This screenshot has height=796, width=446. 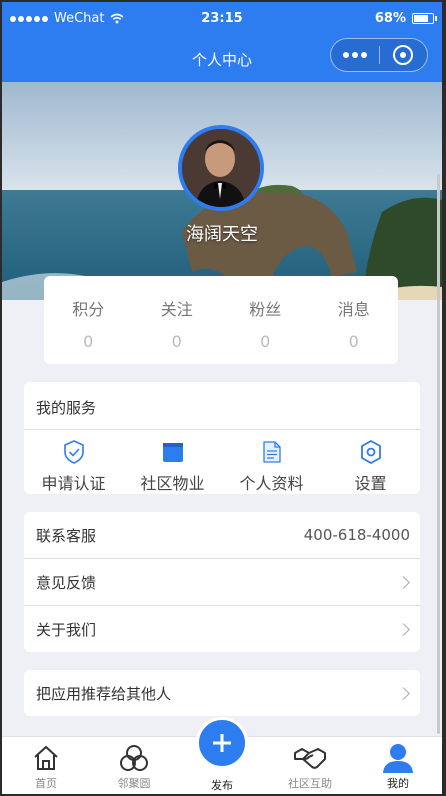 I want to click on share-app-card: 把应用推荐给其他人, so click(x=222, y=693).